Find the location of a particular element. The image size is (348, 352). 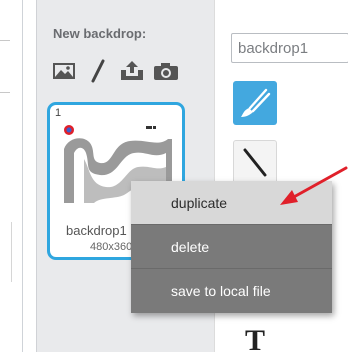

left-edge-panel is located at coordinates (15, 176).